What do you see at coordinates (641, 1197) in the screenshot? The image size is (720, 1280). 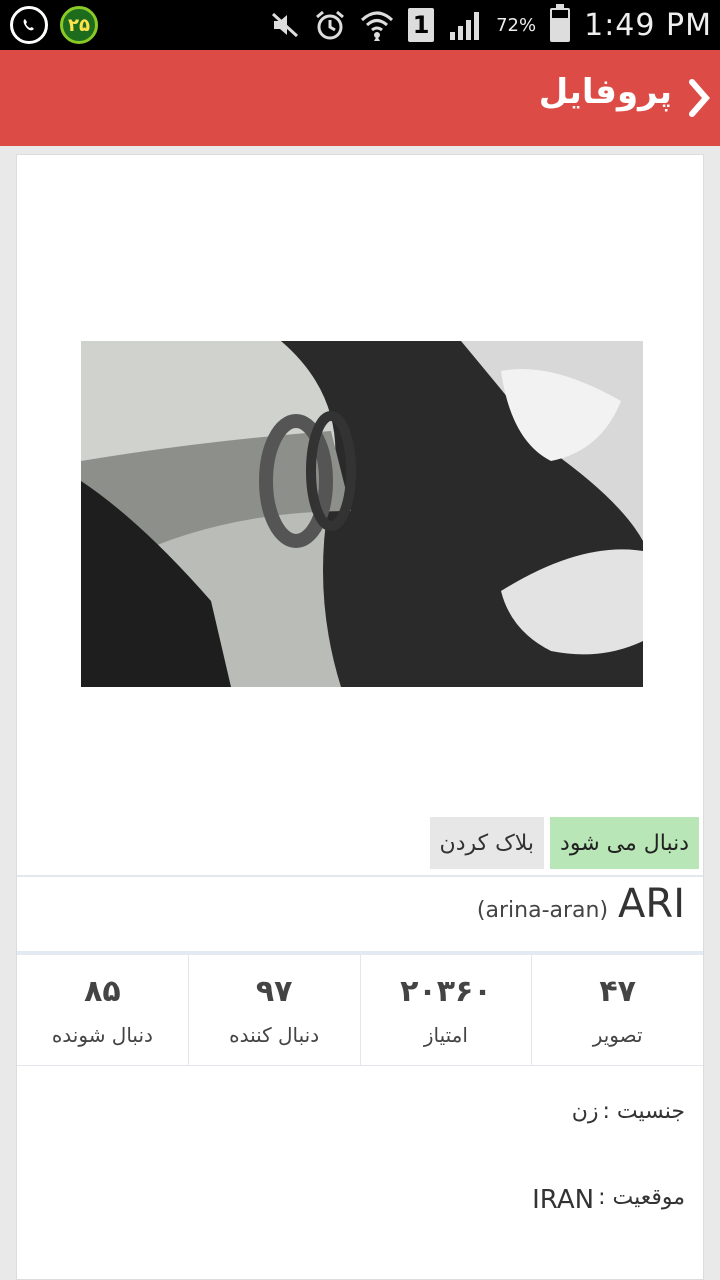 I see `location-label: موقعیت :` at bounding box center [641, 1197].